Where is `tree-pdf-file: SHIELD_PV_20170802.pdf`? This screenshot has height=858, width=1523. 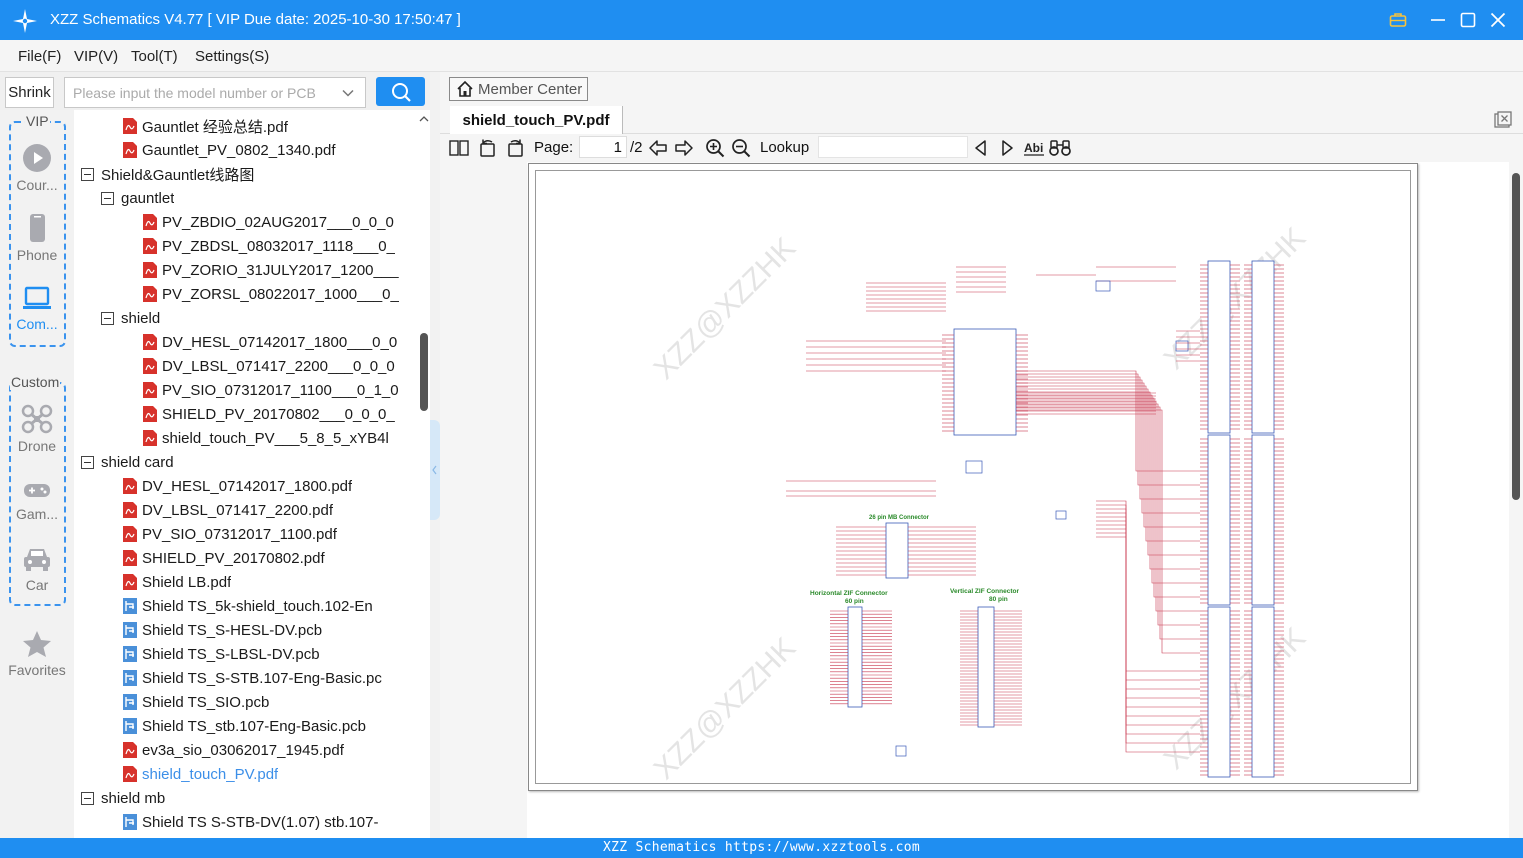 tree-pdf-file: SHIELD_PV_20170802.pdf is located at coordinates (271, 558).